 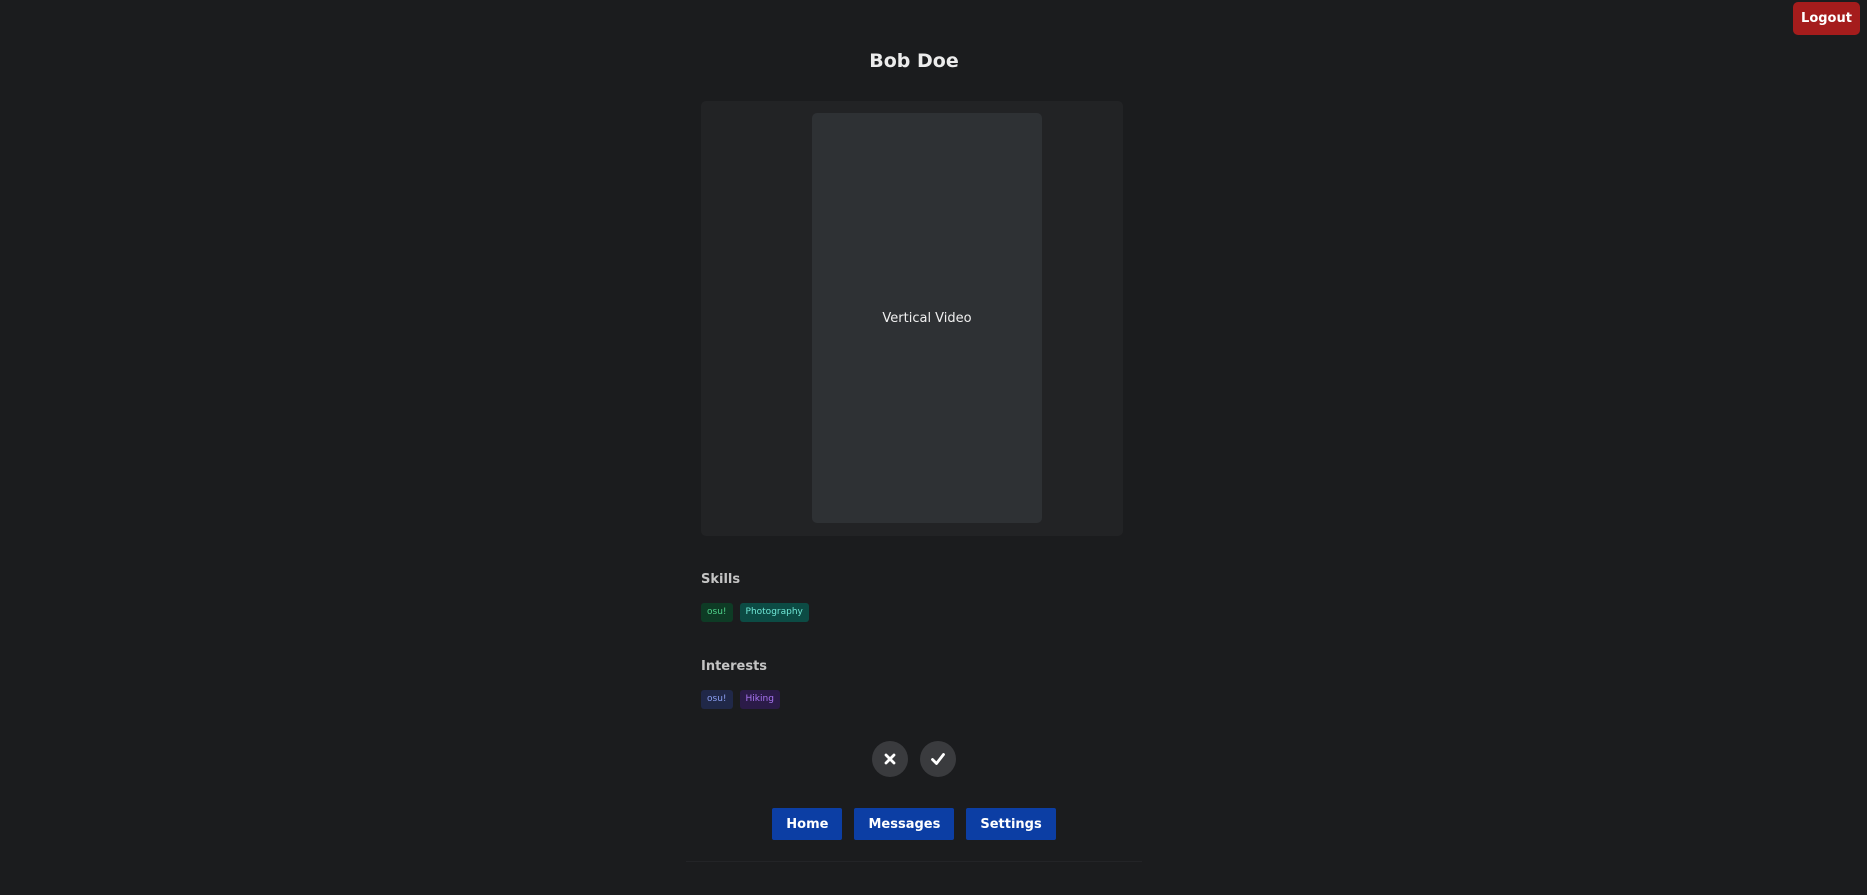 What do you see at coordinates (914, 759) in the screenshot?
I see `match-actions` at bounding box center [914, 759].